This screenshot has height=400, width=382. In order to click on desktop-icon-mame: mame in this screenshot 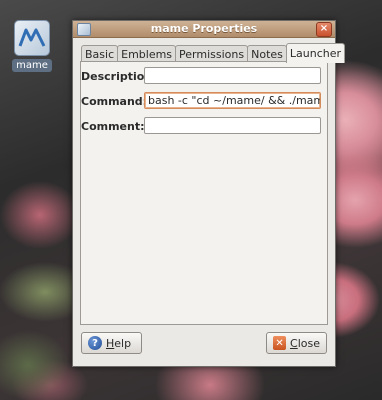, I will do `click(32, 46)`.